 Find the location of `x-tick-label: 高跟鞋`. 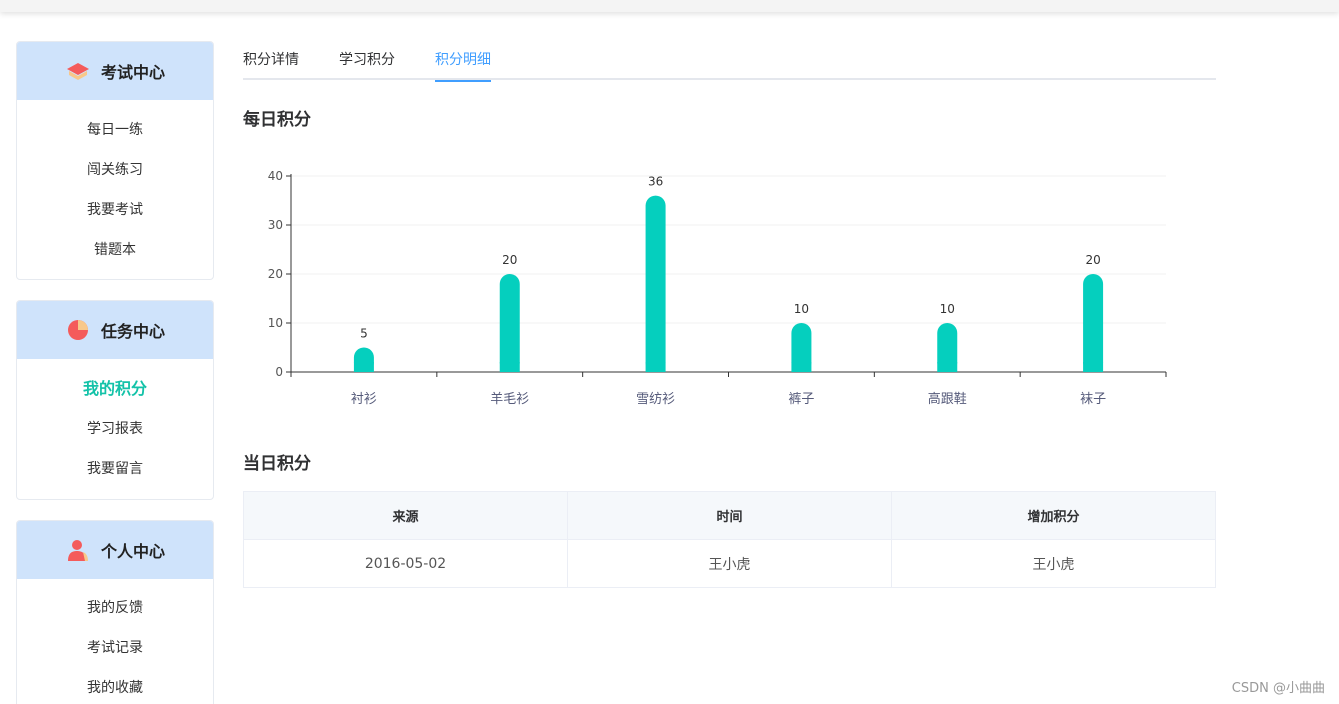

x-tick-label: 高跟鞋 is located at coordinates (947, 399).